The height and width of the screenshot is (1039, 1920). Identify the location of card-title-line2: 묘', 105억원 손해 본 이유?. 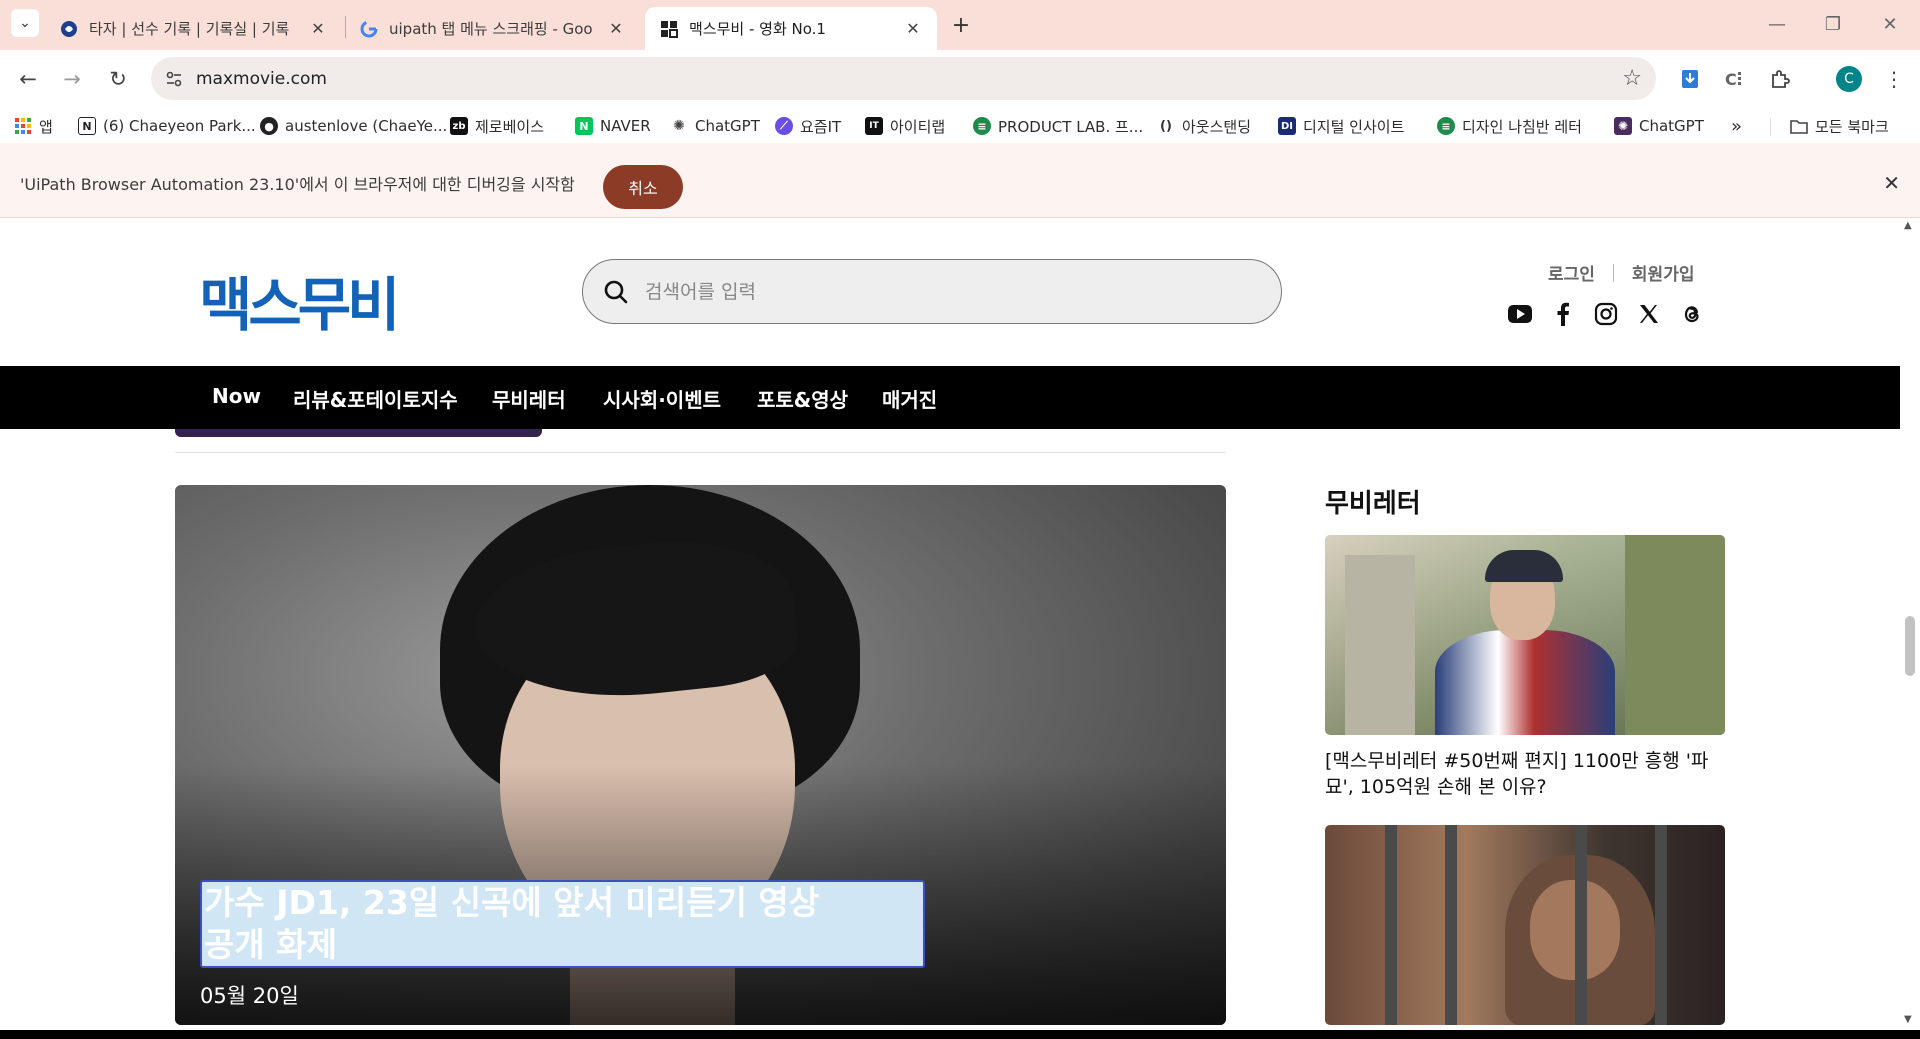
(1436, 787).